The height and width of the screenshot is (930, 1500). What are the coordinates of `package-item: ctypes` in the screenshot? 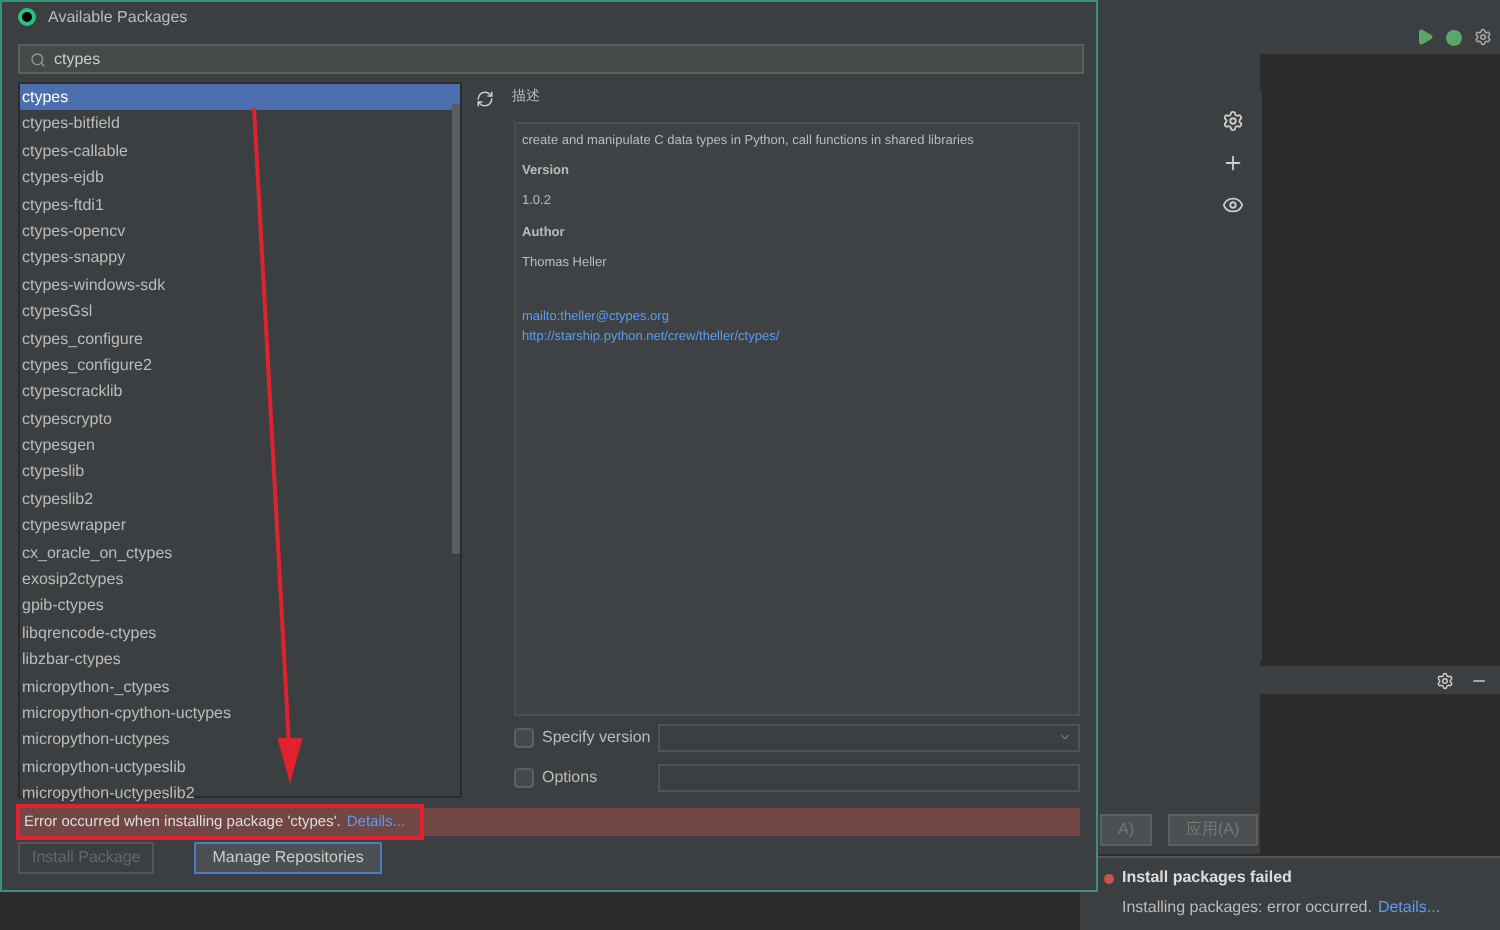 It's located at (240, 97).